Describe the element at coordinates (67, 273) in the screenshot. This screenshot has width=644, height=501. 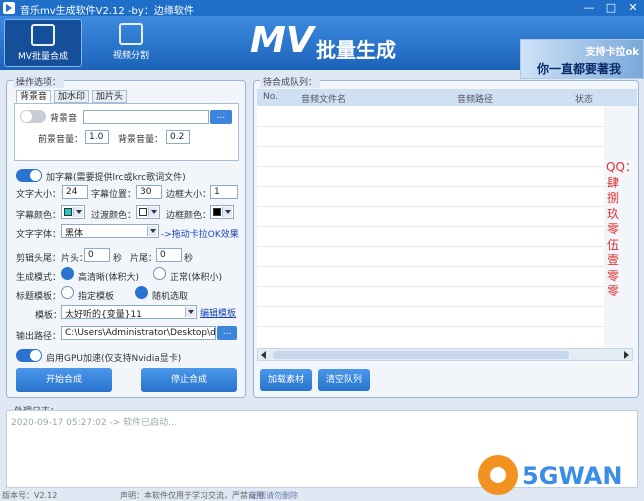
I see `mode-hd-radio` at that location.